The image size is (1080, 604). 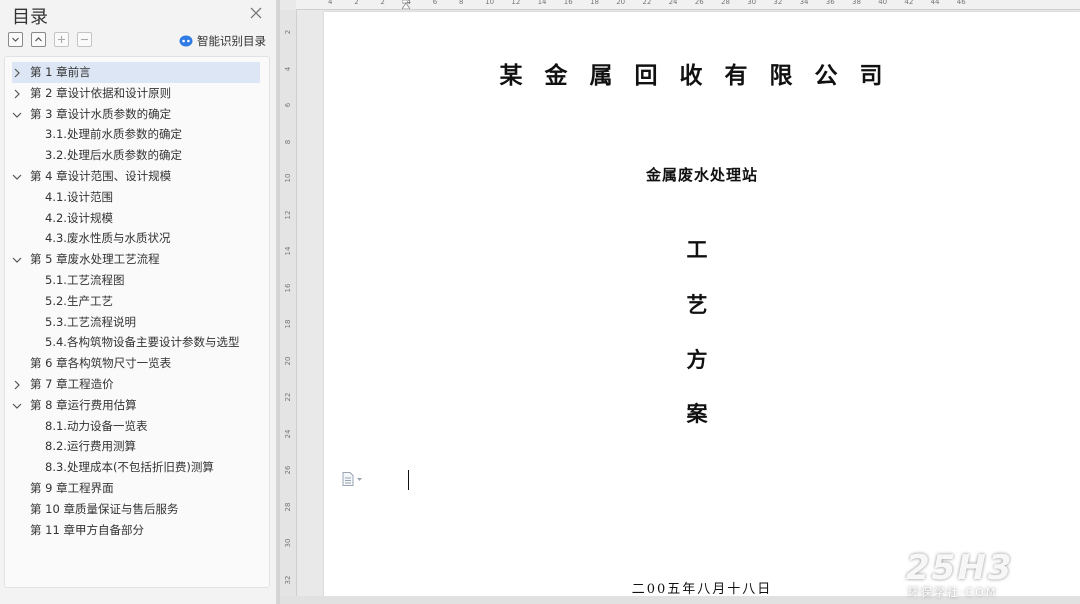 I want to click on toc-item-label: 5.1.工艺流程图, so click(x=85, y=280).